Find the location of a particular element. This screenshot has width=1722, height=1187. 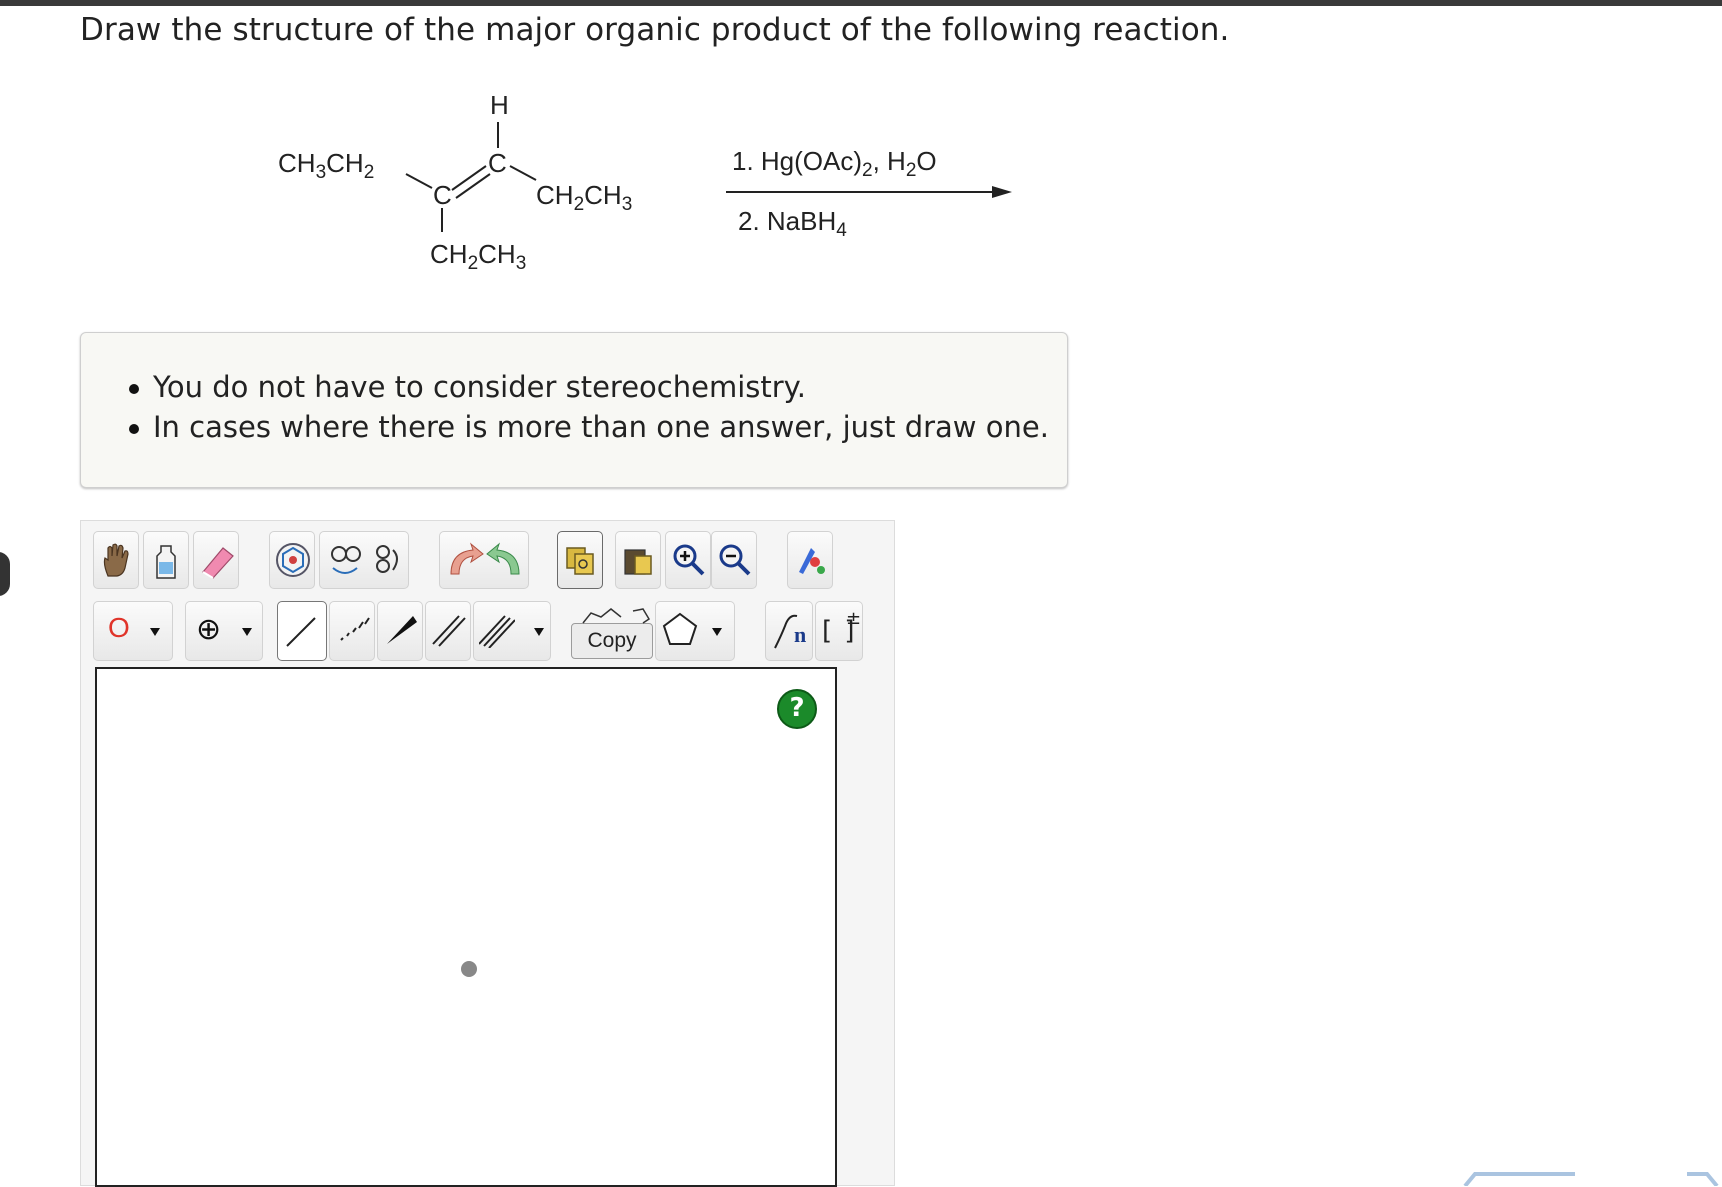

top-bar is located at coordinates (861, 3).